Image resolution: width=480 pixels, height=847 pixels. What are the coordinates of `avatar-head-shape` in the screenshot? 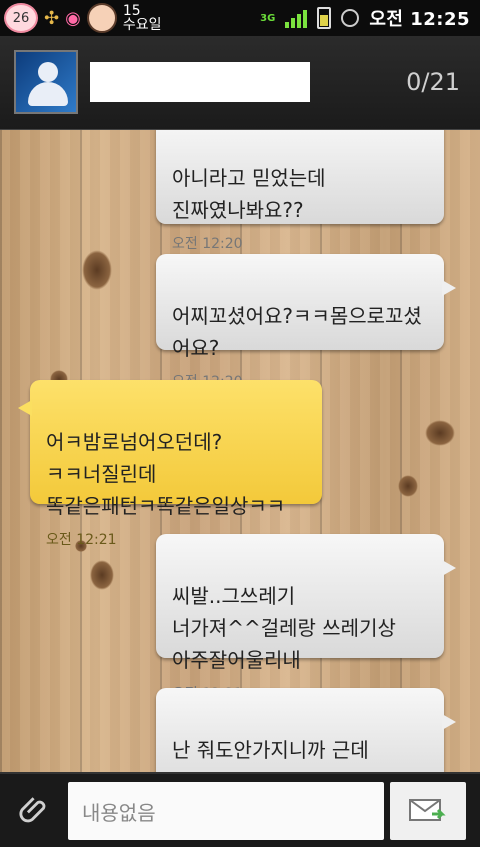 It's located at (48, 72).